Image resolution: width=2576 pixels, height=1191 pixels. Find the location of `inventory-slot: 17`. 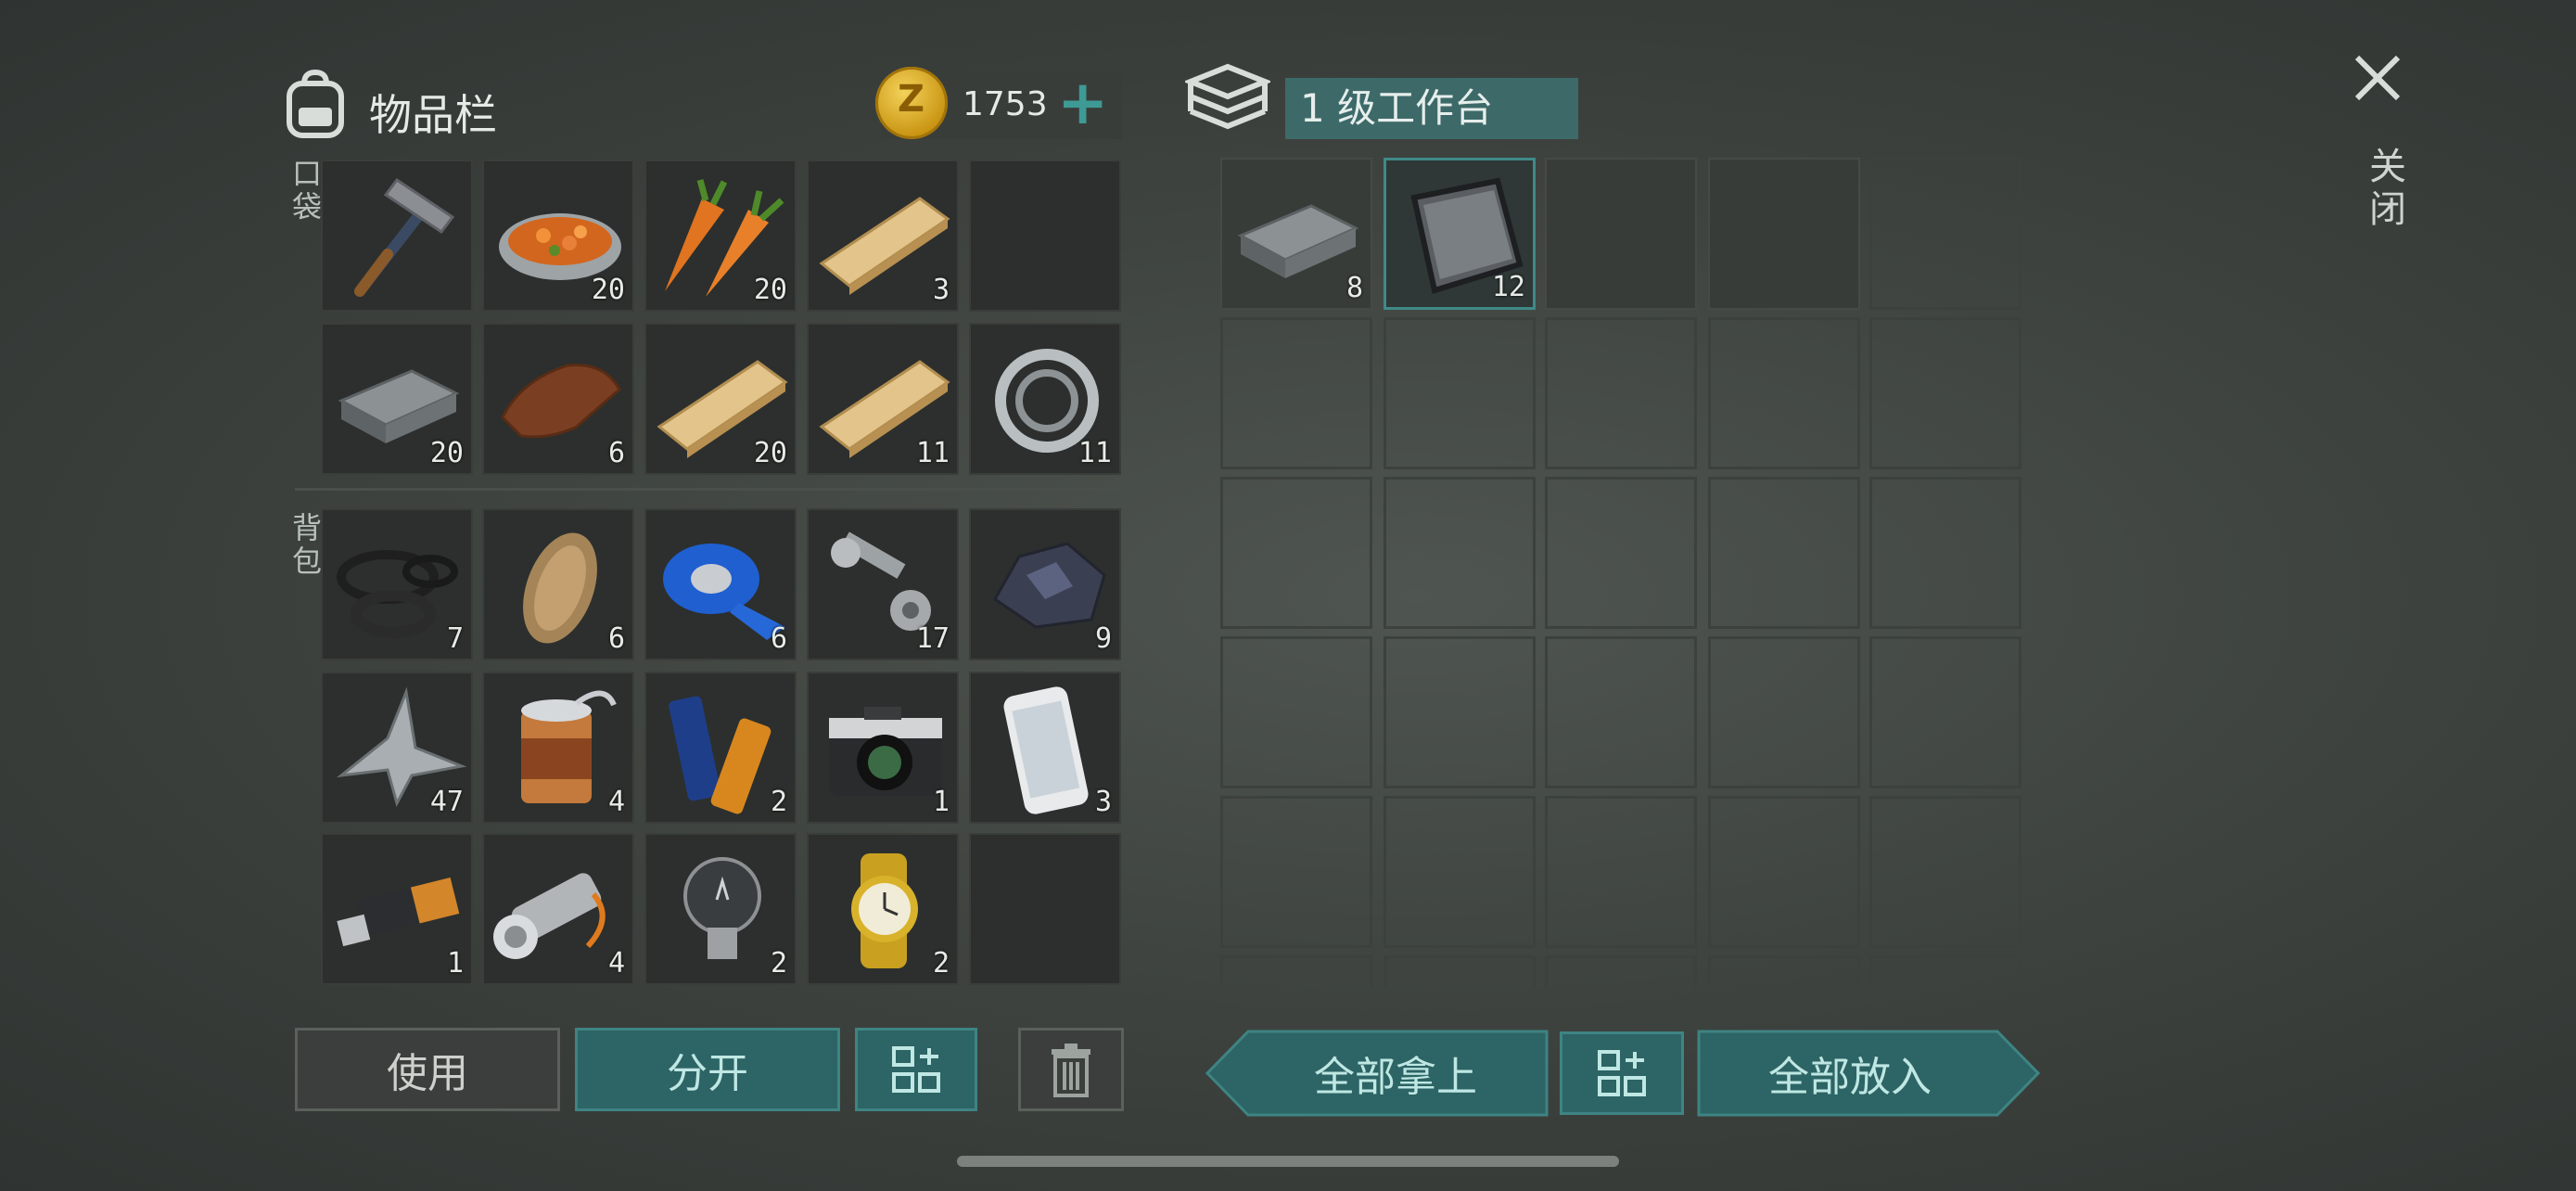

inventory-slot: 17 is located at coordinates (883, 584).